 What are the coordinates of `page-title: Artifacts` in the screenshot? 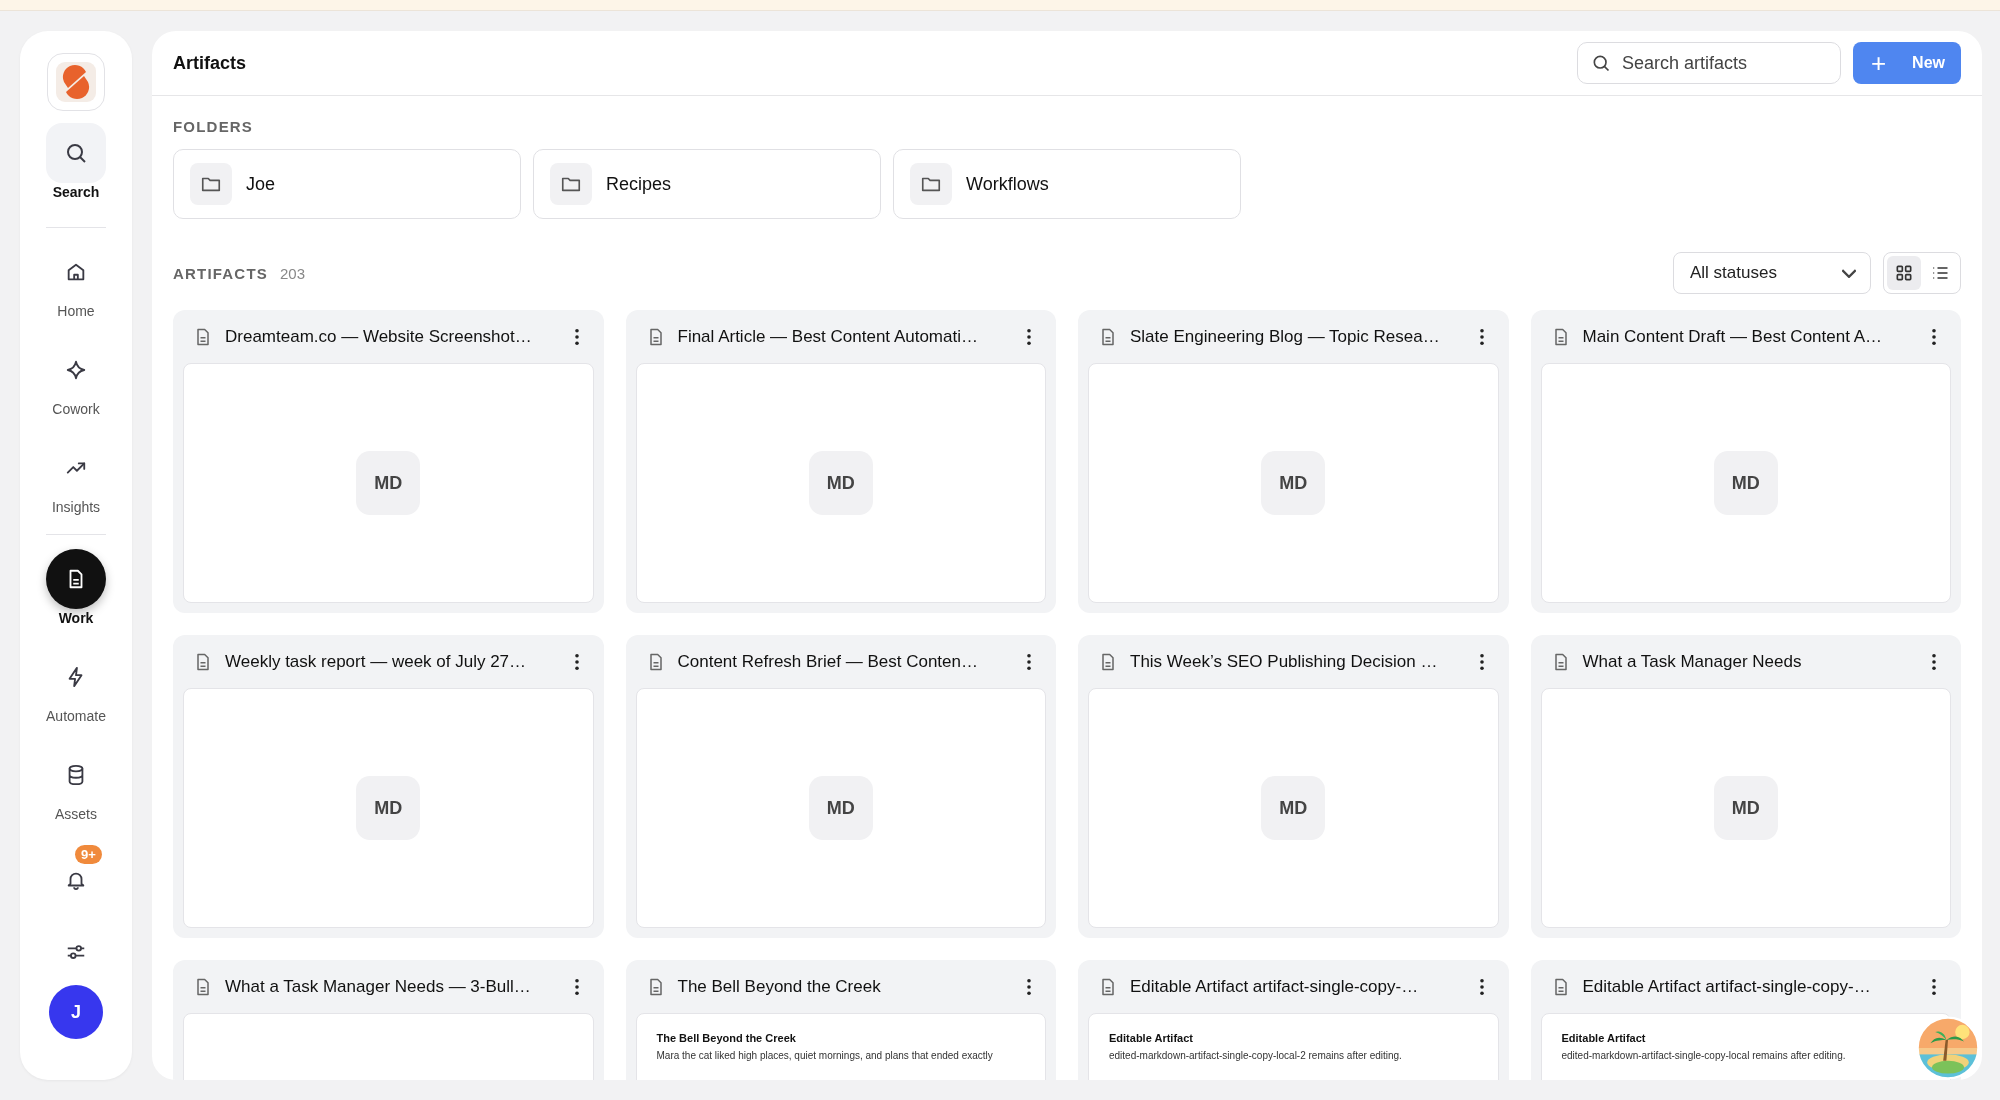 It's located at (210, 63).